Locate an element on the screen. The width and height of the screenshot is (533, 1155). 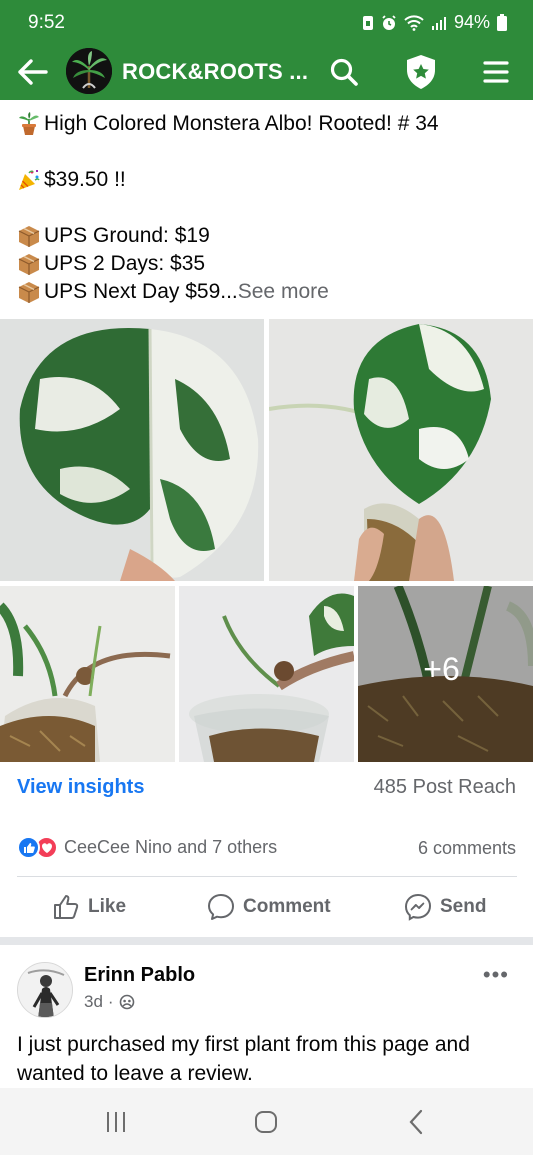
back-icon is located at coordinates (416, 1122).